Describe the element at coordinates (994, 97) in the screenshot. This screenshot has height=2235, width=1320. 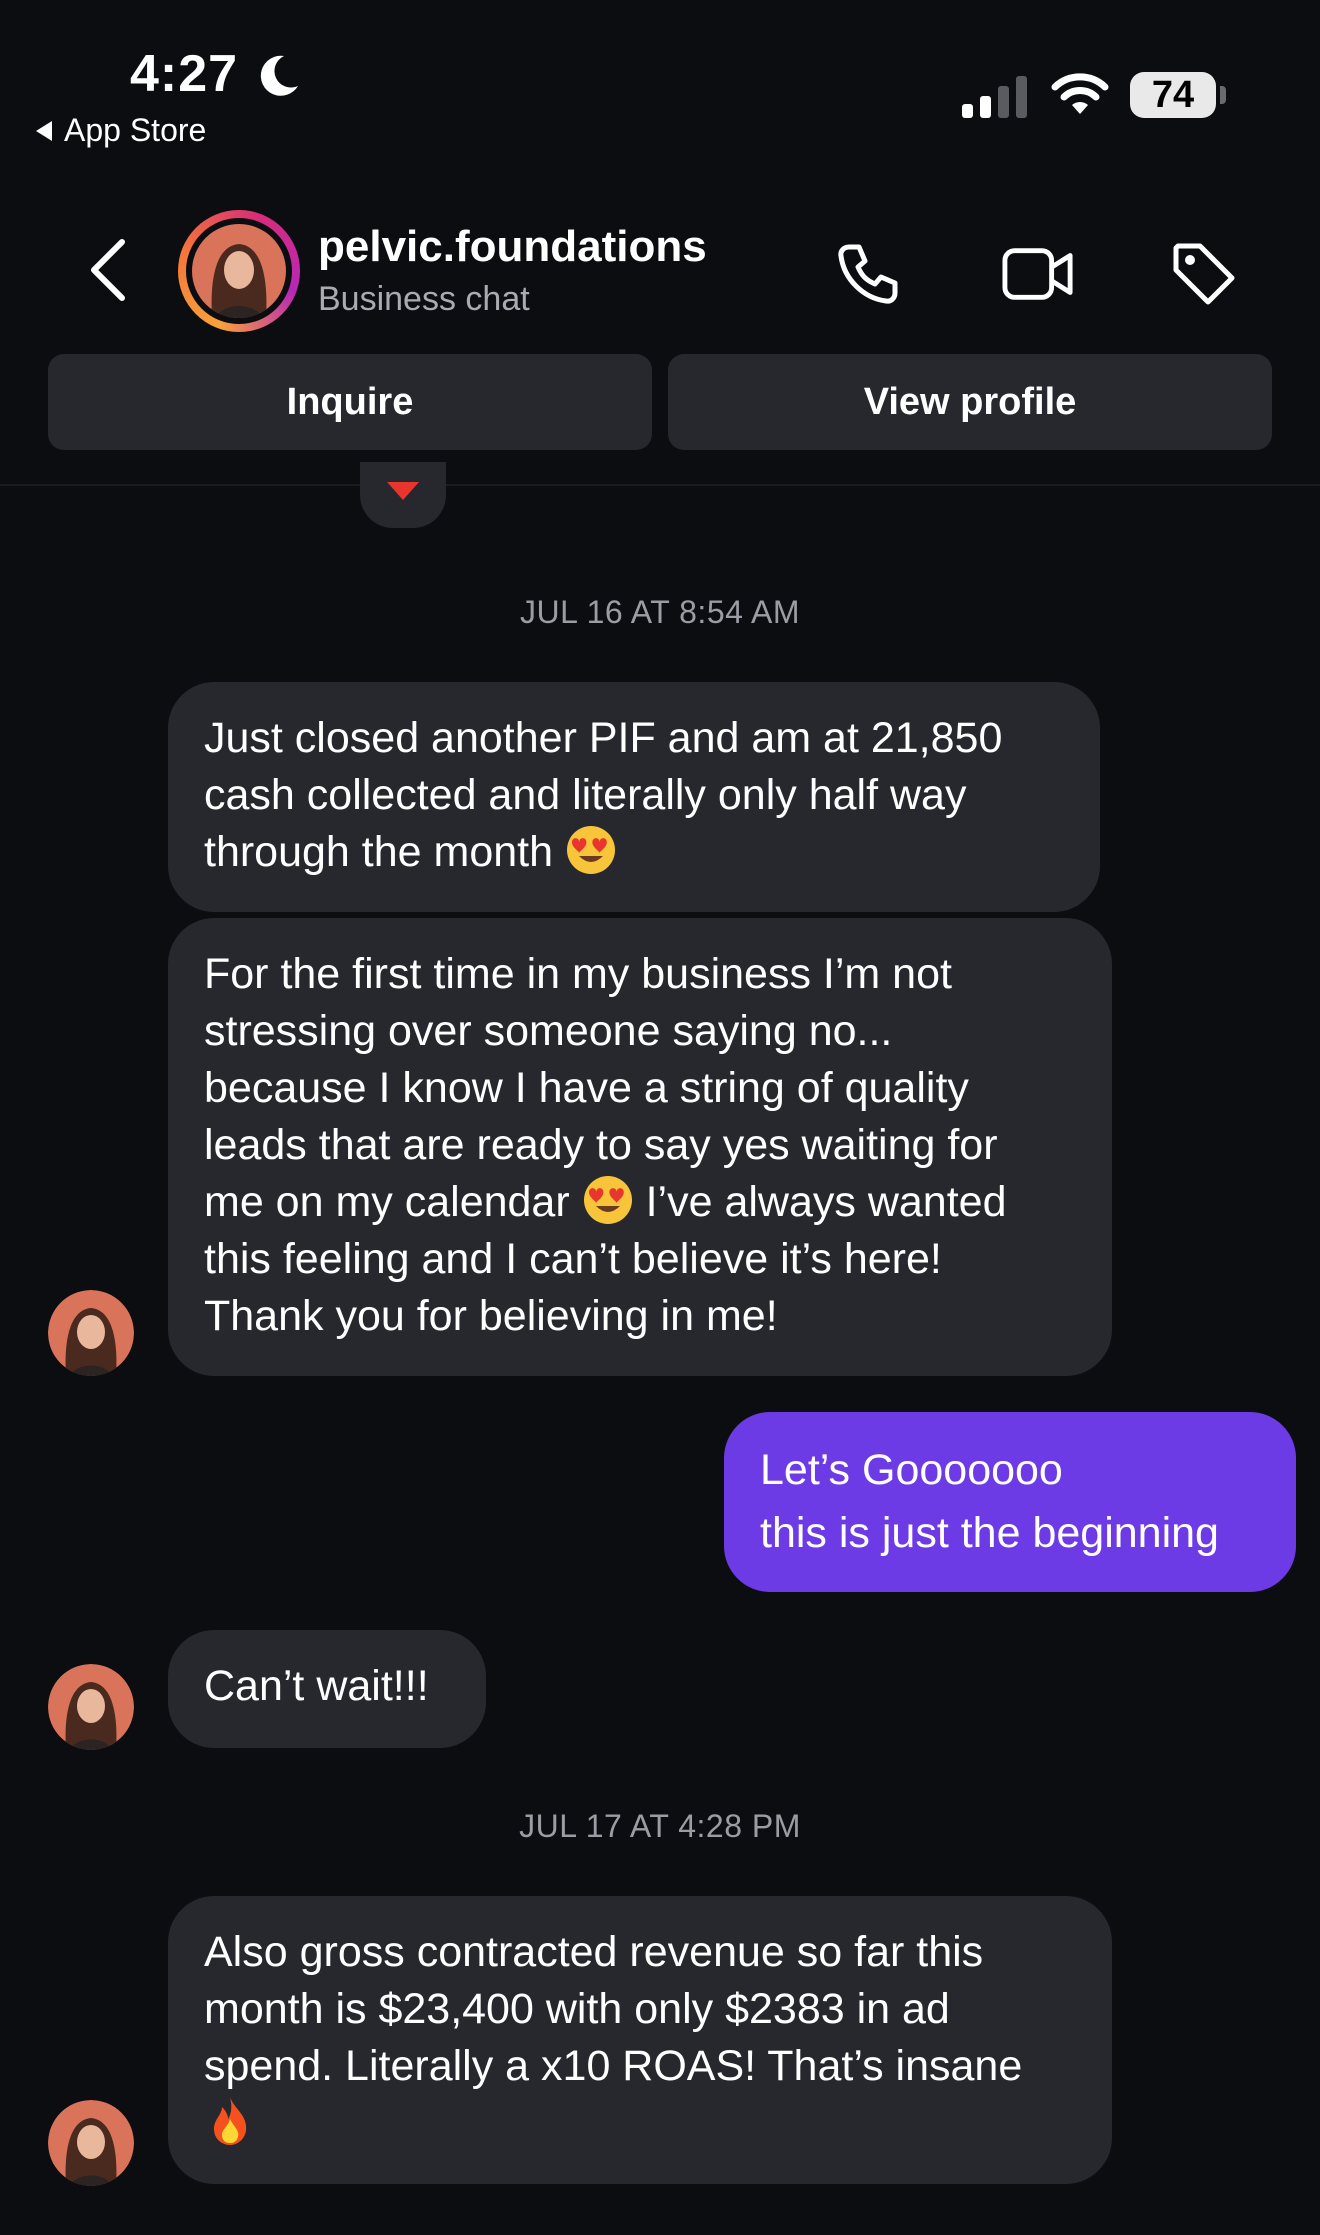
I see `signal-icon` at that location.